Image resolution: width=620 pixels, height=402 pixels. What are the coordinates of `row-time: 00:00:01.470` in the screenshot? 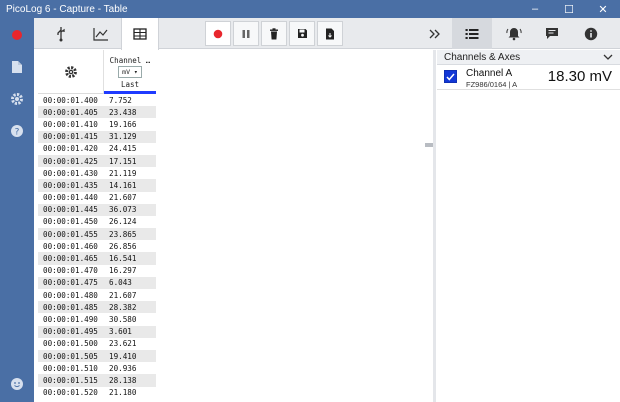 It's located at (70, 271).